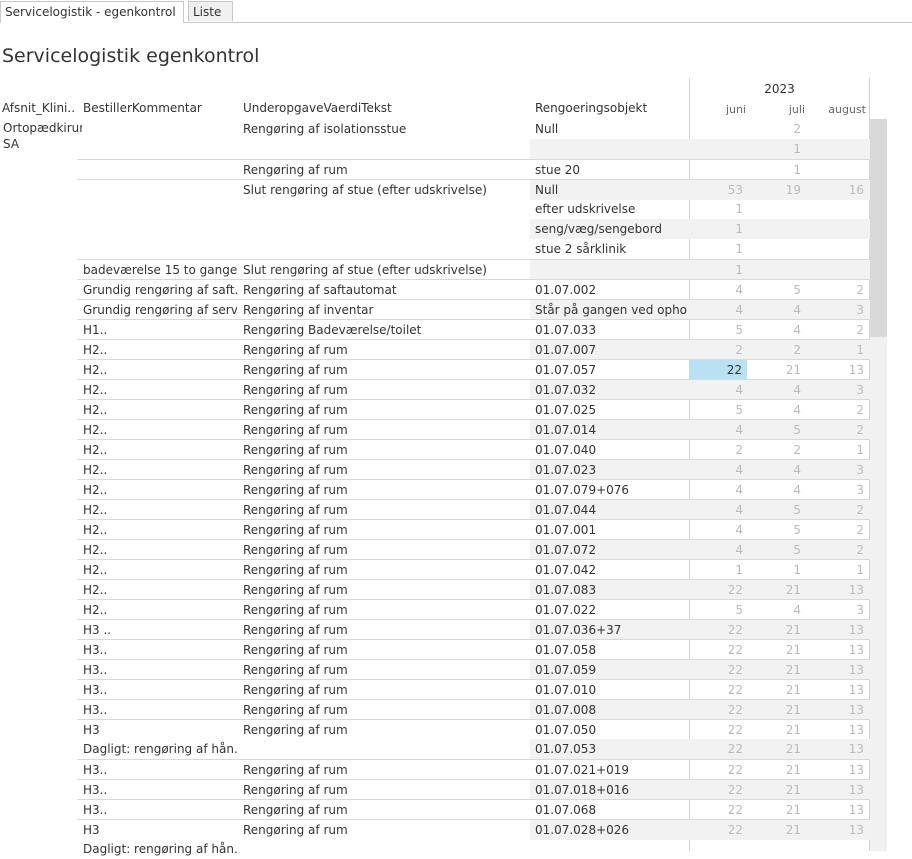 This screenshot has width=912, height=859. Describe the element at coordinates (609, 550) in the screenshot. I see `rengoeringsobjekt-cell: 01.07.072` at that location.